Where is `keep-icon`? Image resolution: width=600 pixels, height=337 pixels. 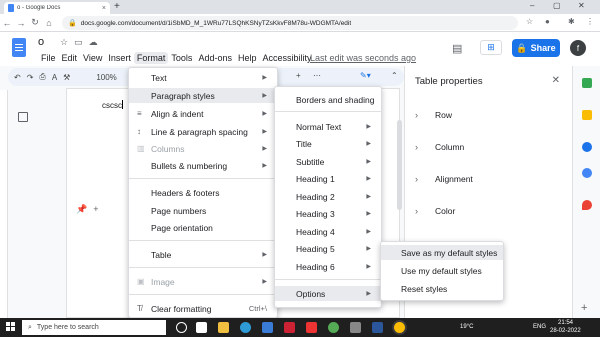 keep-icon is located at coordinates (587, 115).